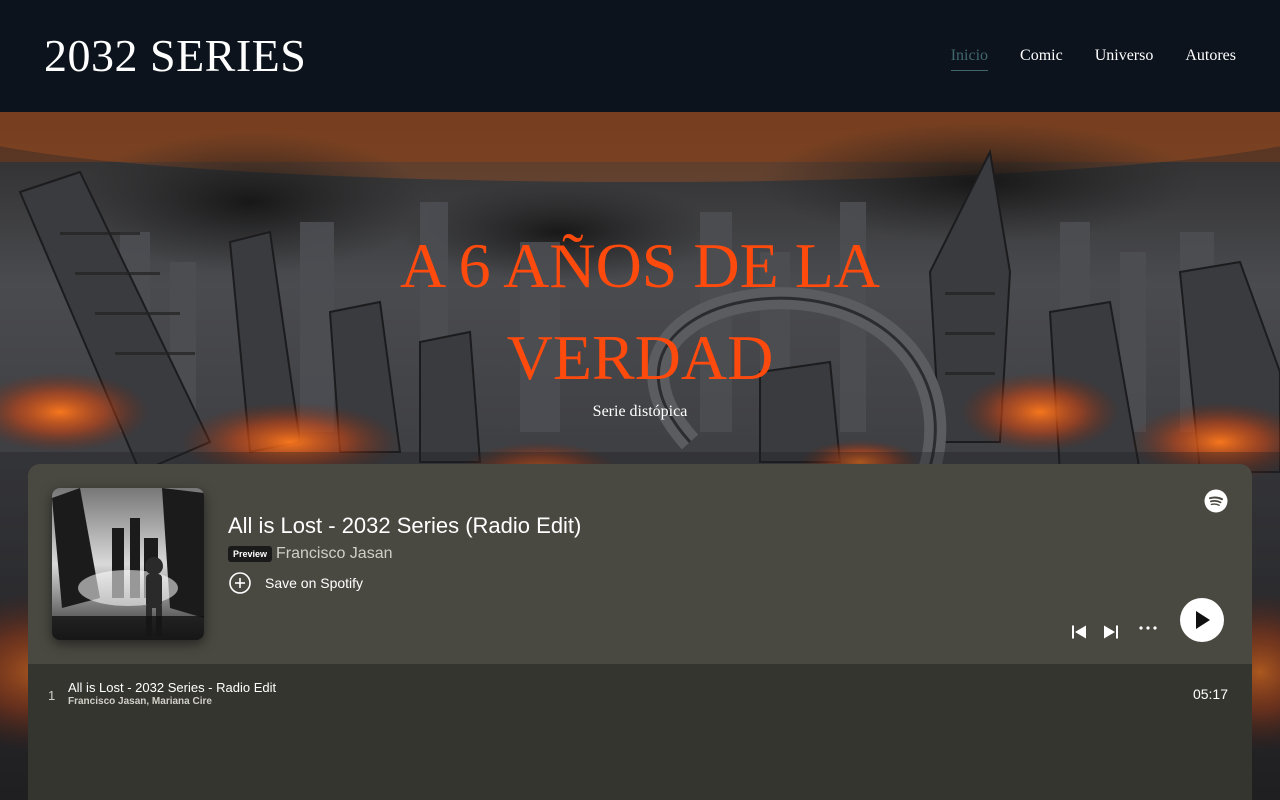 The height and width of the screenshot is (800, 1280). Describe the element at coordinates (640, 411) in the screenshot. I see `hero-subtitle: Serie distópica` at that location.